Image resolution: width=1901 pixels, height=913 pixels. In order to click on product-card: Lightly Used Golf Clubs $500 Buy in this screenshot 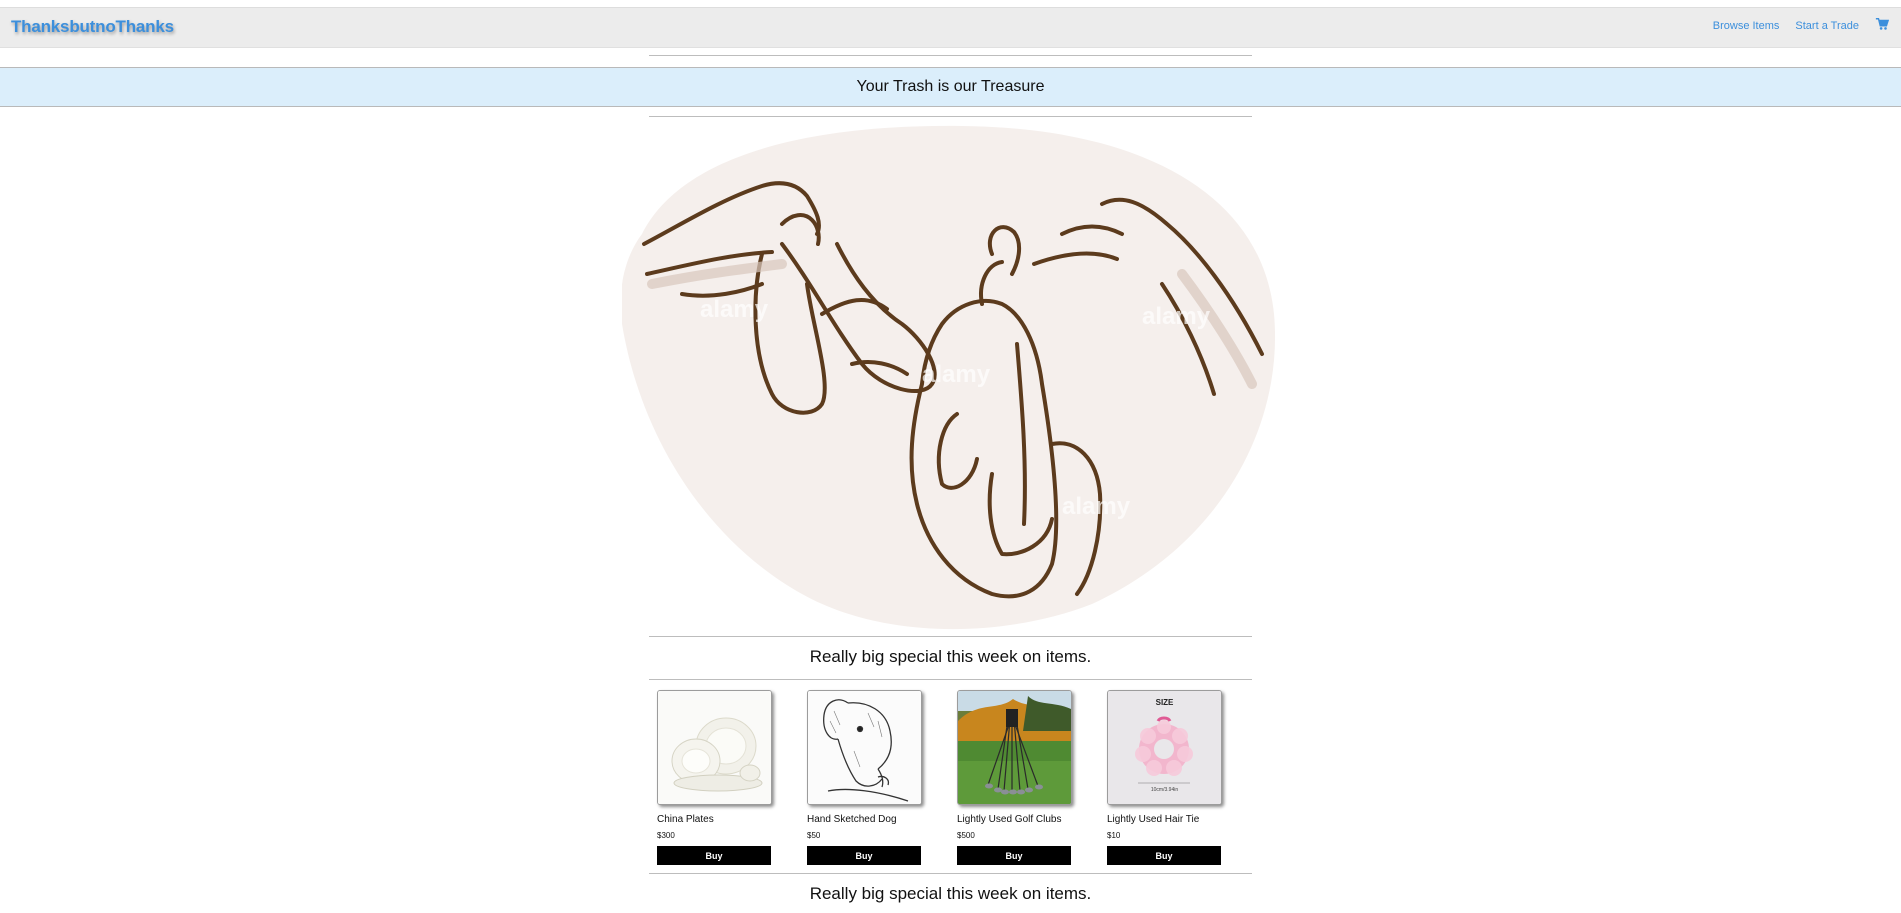, I will do `click(1014, 777)`.